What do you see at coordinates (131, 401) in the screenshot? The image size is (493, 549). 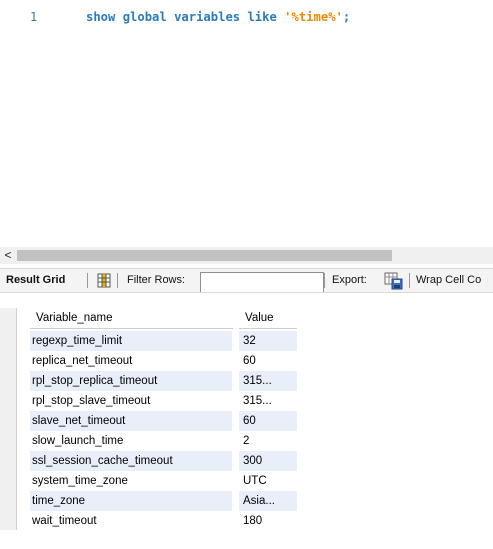 I see `cell-variable-name: rpl_stop_slave_timeout` at bounding box center [131, 401].